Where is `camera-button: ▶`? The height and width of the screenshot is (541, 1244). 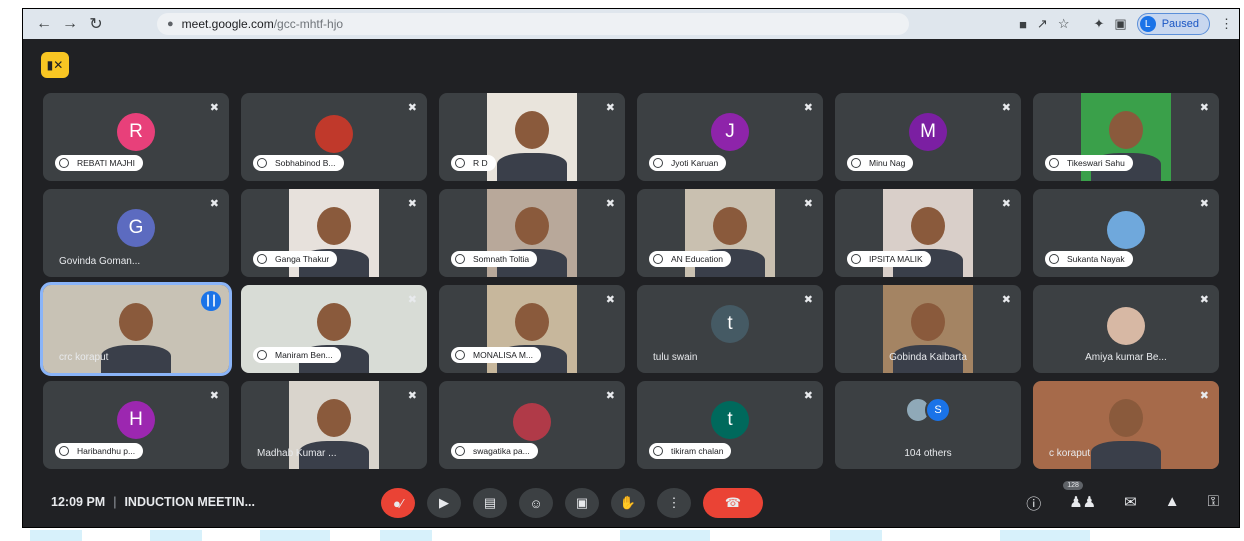 camera-button: ▶ is located at coordinates (444, 503).